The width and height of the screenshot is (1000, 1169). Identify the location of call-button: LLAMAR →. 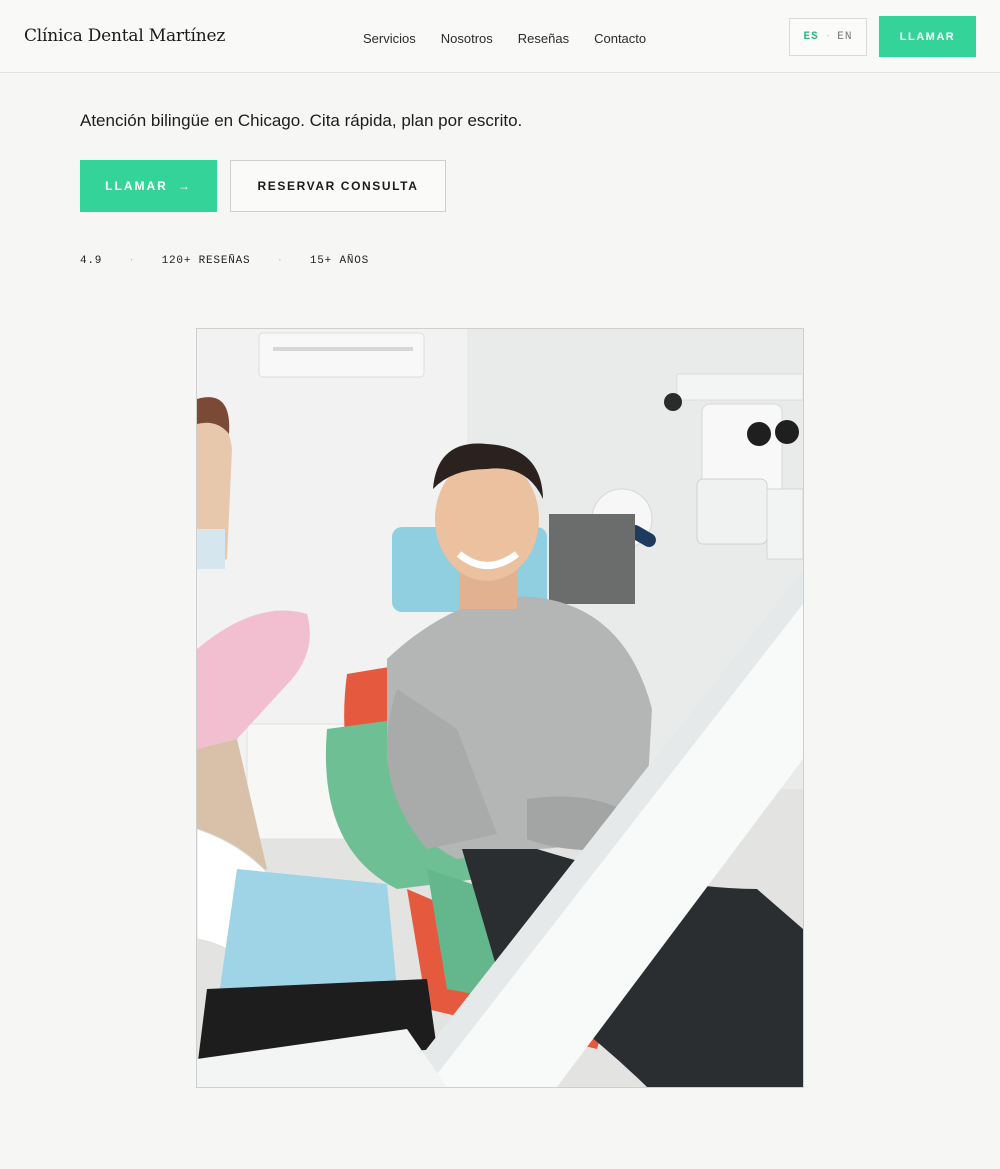
(148, 186).